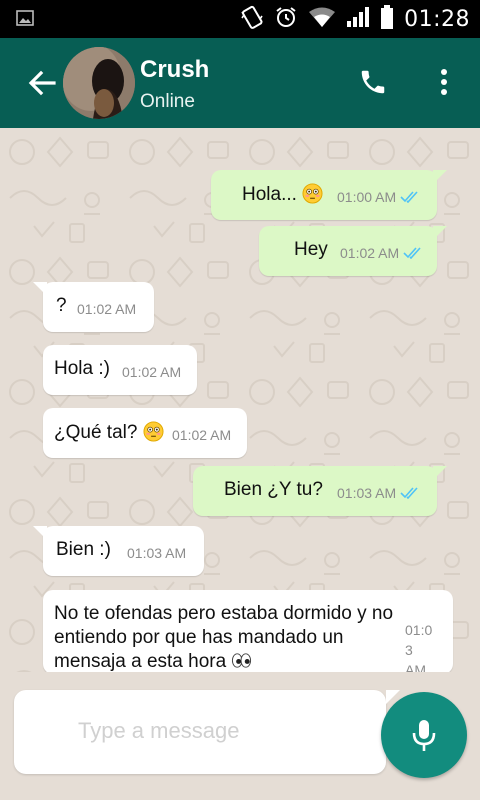  Describe the element at coordinates (286, 19) in the screenshot. I see `alarm-icon` at that location.